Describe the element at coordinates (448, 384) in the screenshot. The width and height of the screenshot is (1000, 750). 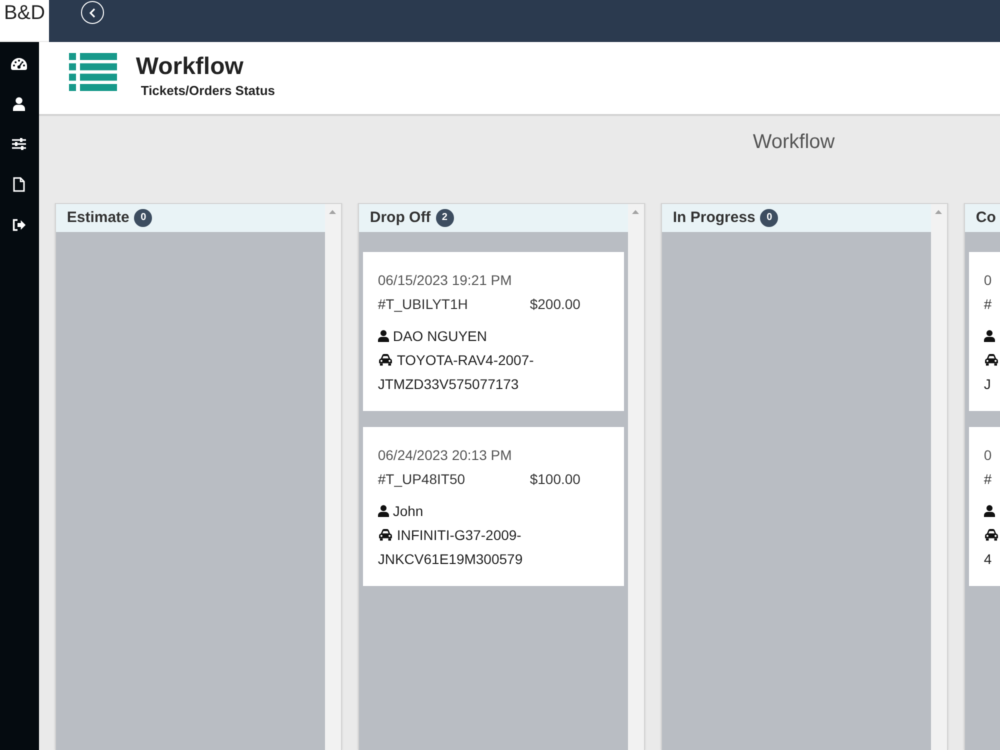
I see `vehicle-vin: JTMZD33V575077173` at that location.